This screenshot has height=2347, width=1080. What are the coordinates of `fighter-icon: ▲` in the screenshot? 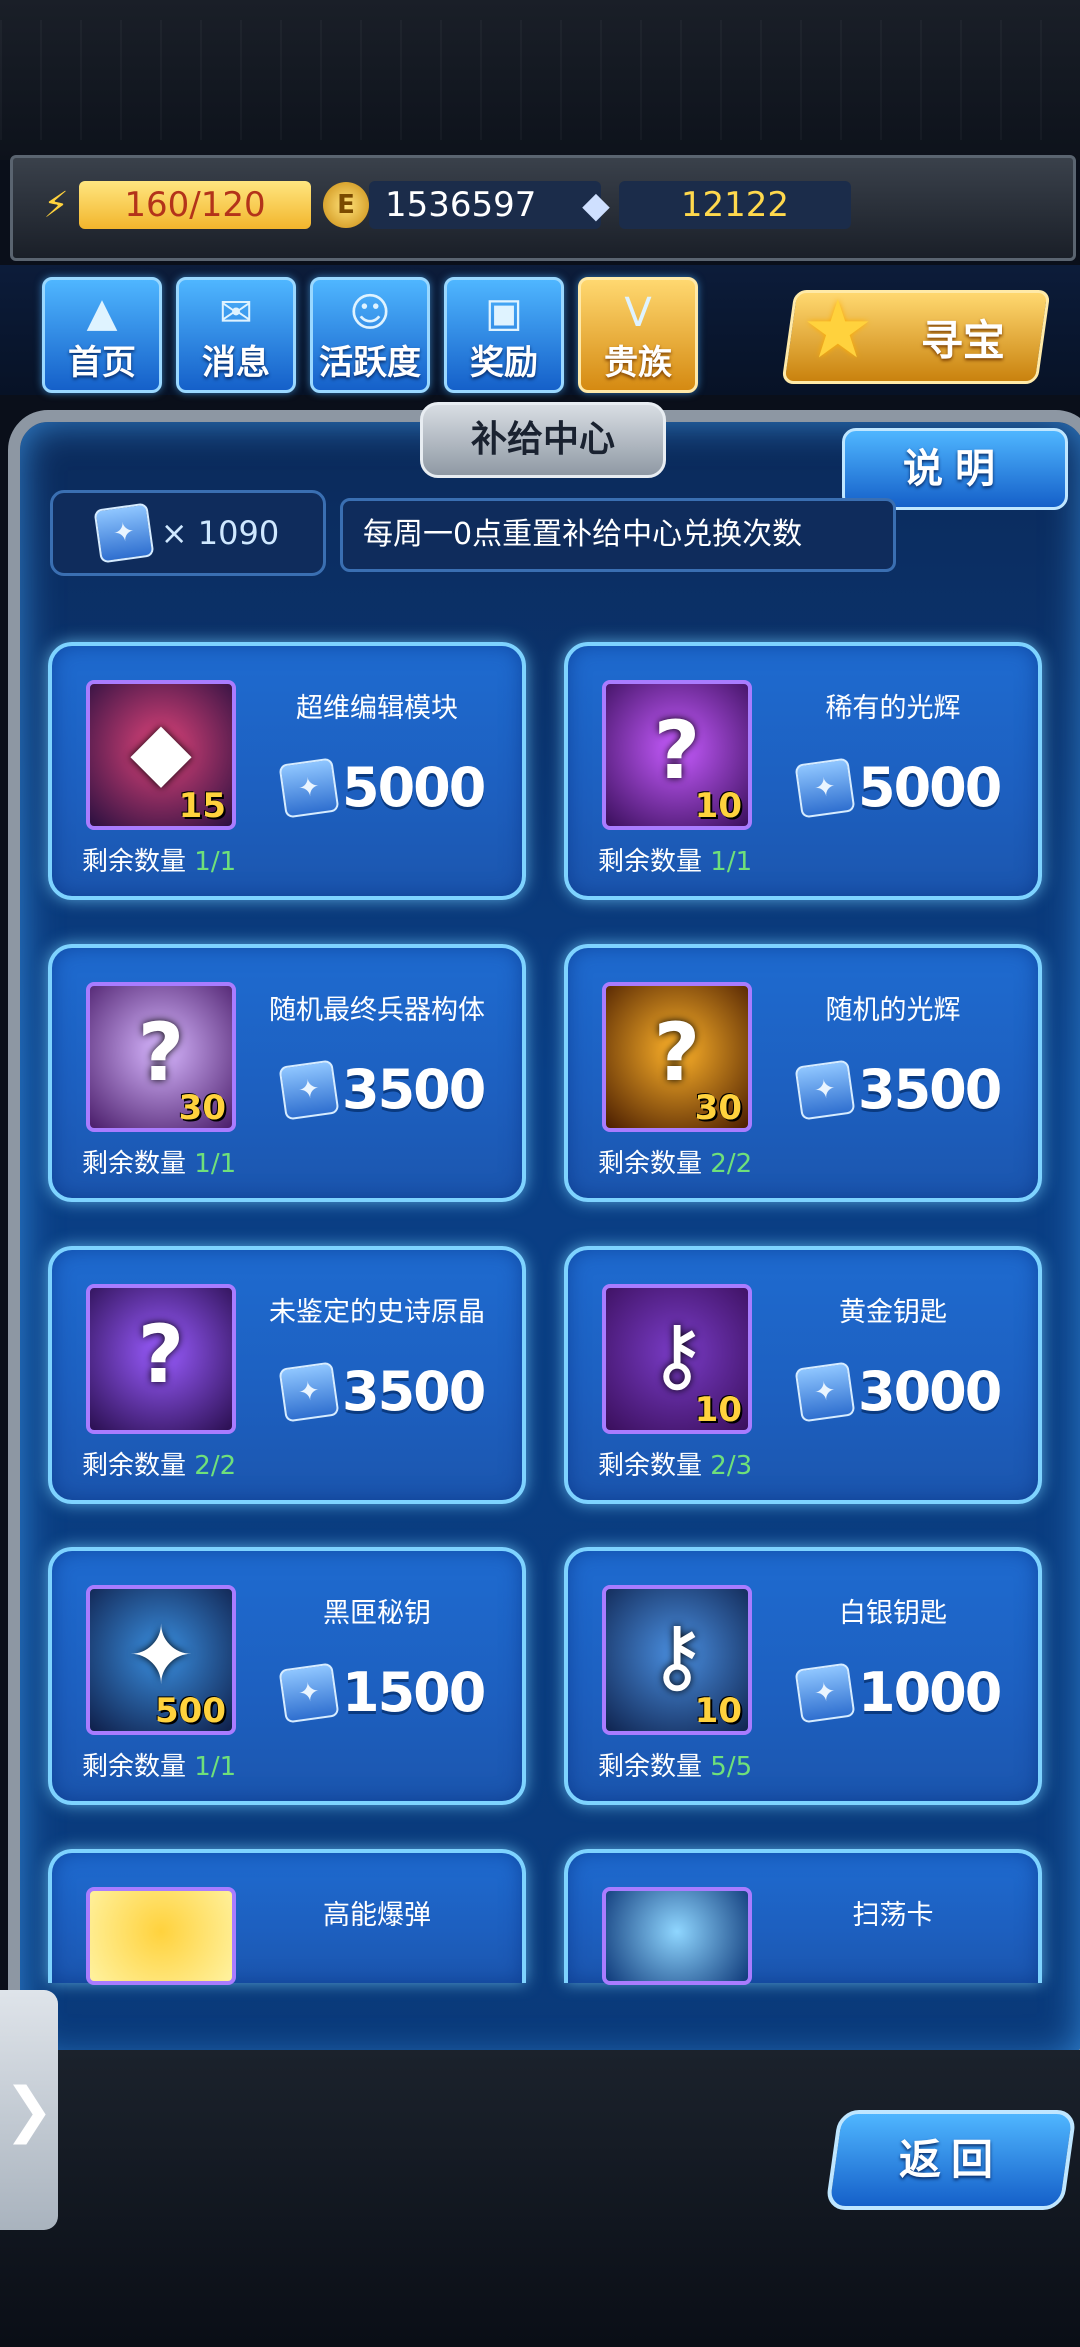 It's located at (102, 313).